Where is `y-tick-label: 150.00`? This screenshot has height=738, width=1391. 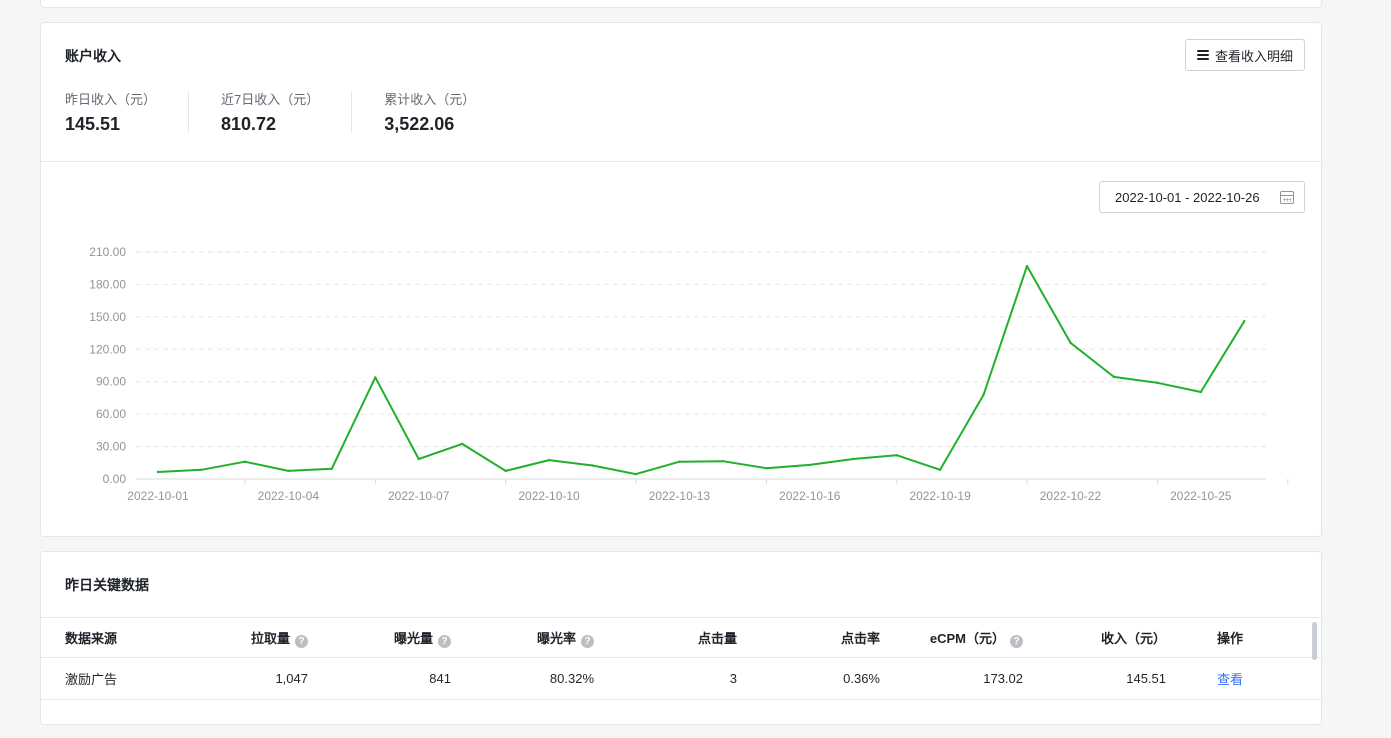 y-tick-label: 150.00 is located at coordinates (107, 317).